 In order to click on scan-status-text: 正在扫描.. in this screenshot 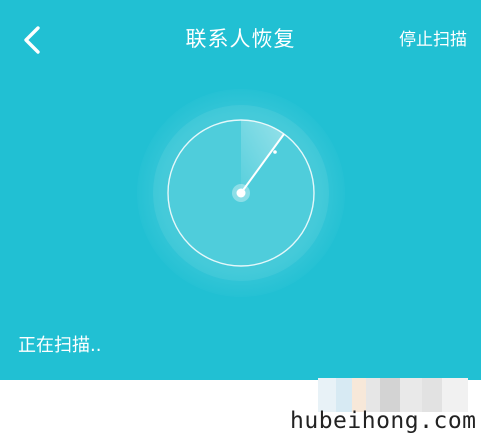, I will do `click(60, 345)`.